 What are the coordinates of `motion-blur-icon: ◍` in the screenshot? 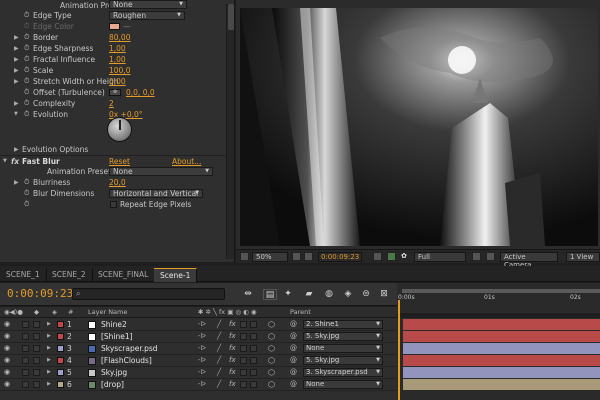 It's located at (329, 294).